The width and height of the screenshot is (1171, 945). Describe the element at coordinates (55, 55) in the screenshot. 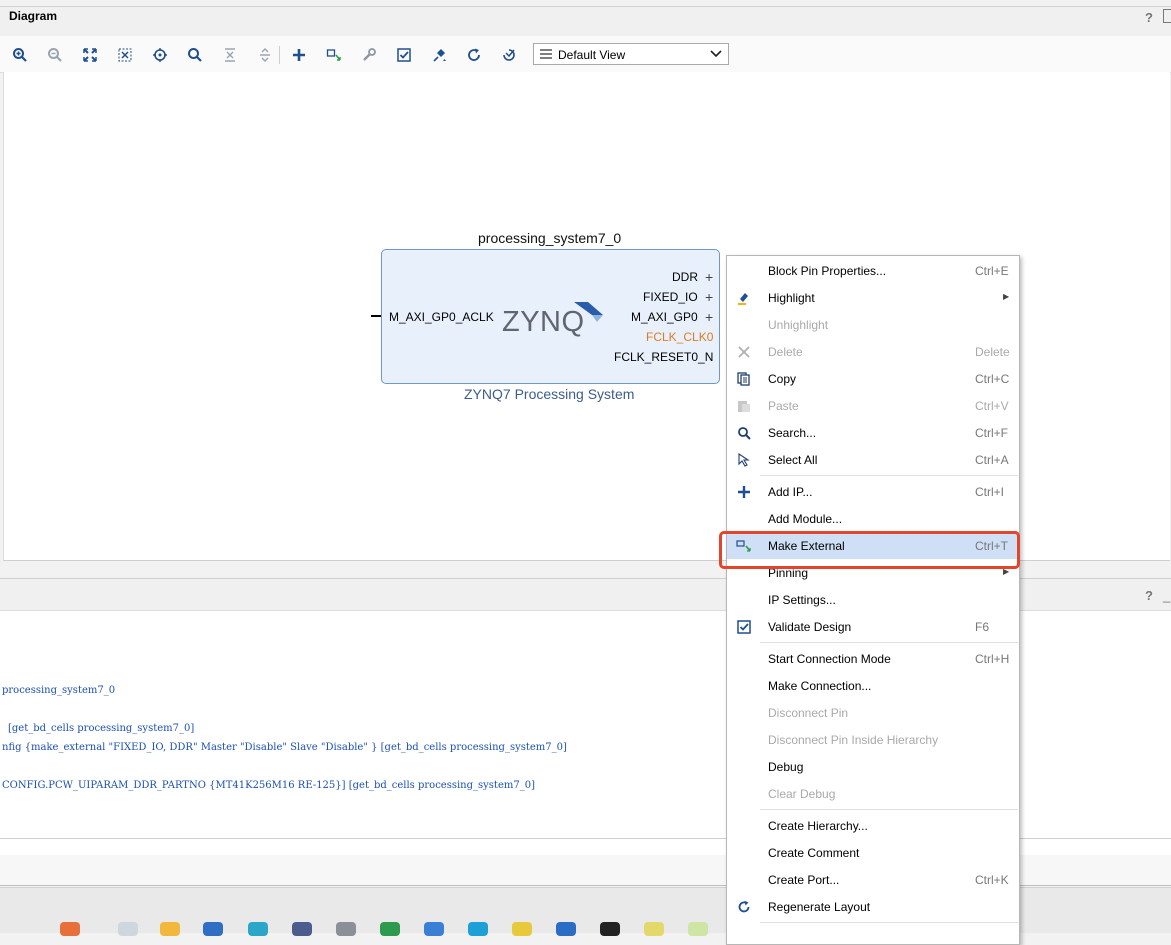

I see `zoom-out-icon` at that location.